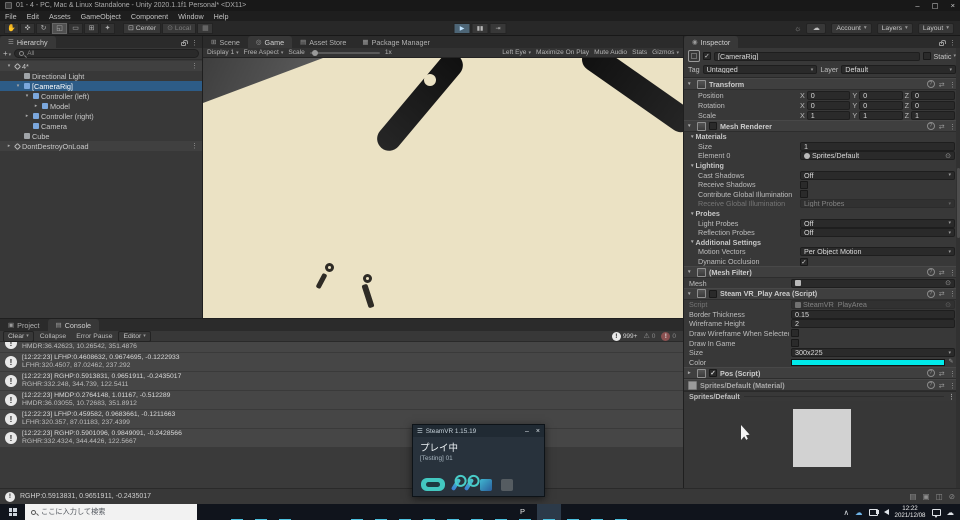  What do you see at coordinates (344, 52) in the screenshot?
I see `scale-slider` at bounding box center [344, 52].